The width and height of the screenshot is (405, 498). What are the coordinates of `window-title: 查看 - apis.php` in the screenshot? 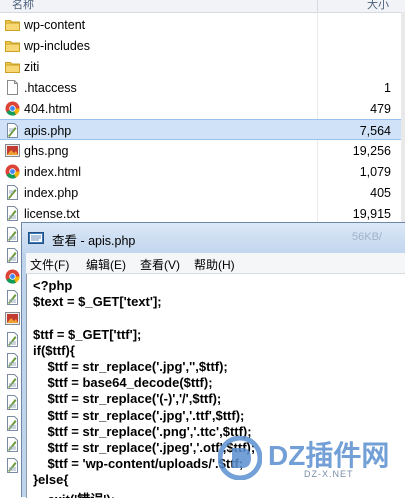 It's located at (94, 241).